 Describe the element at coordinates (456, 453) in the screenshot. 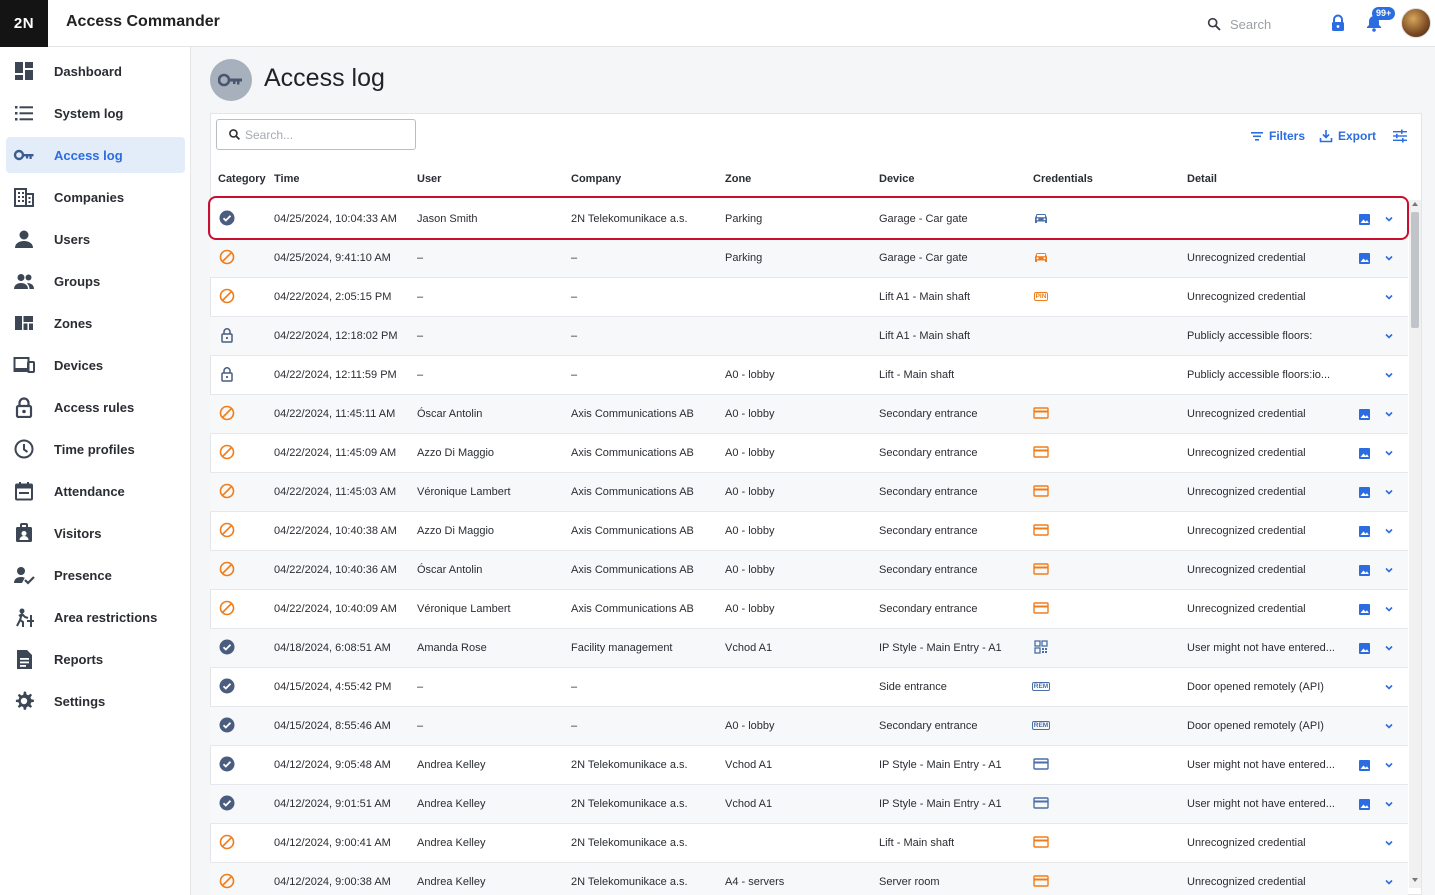

I see `cell-user: Azzo Di Maggio` at that location.